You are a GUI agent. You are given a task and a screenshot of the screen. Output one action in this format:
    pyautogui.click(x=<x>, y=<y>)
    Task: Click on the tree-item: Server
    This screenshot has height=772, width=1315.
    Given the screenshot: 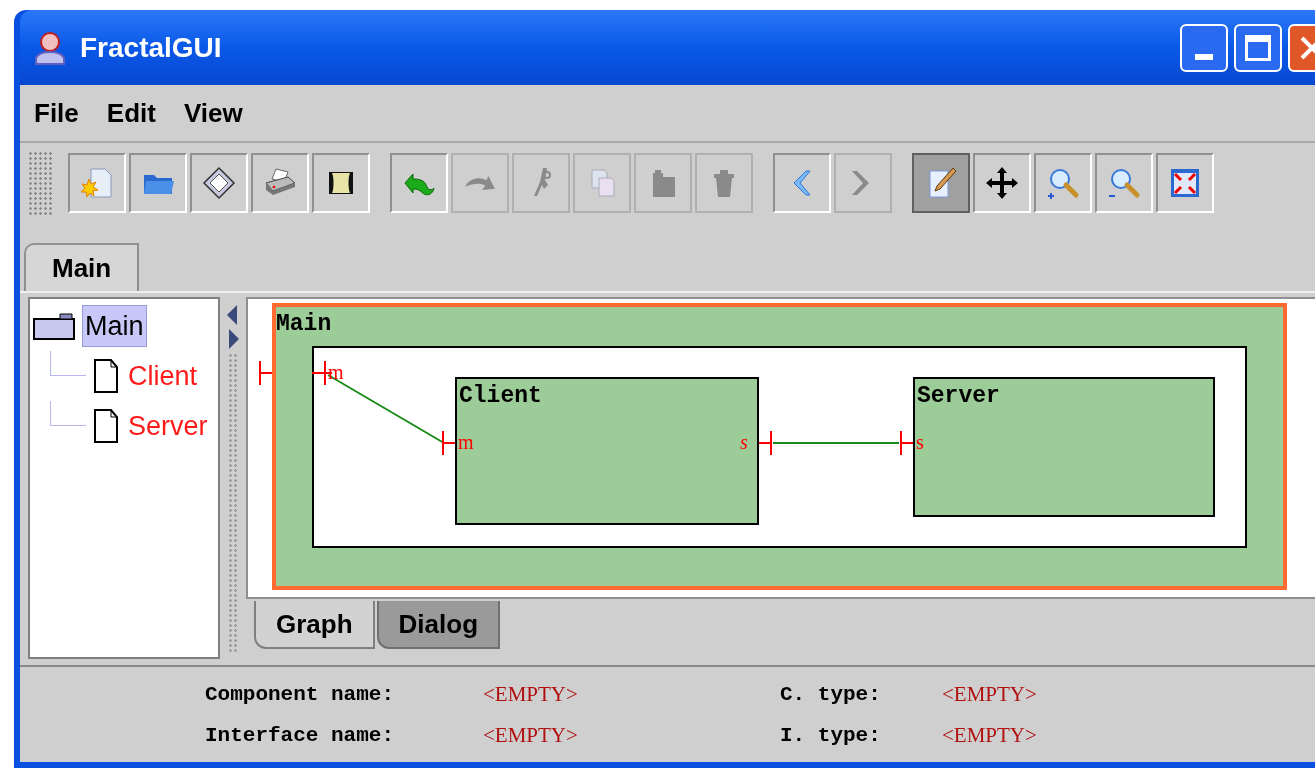 What is the action you would take?
    pyautogui.click(x=168, y=426)
    